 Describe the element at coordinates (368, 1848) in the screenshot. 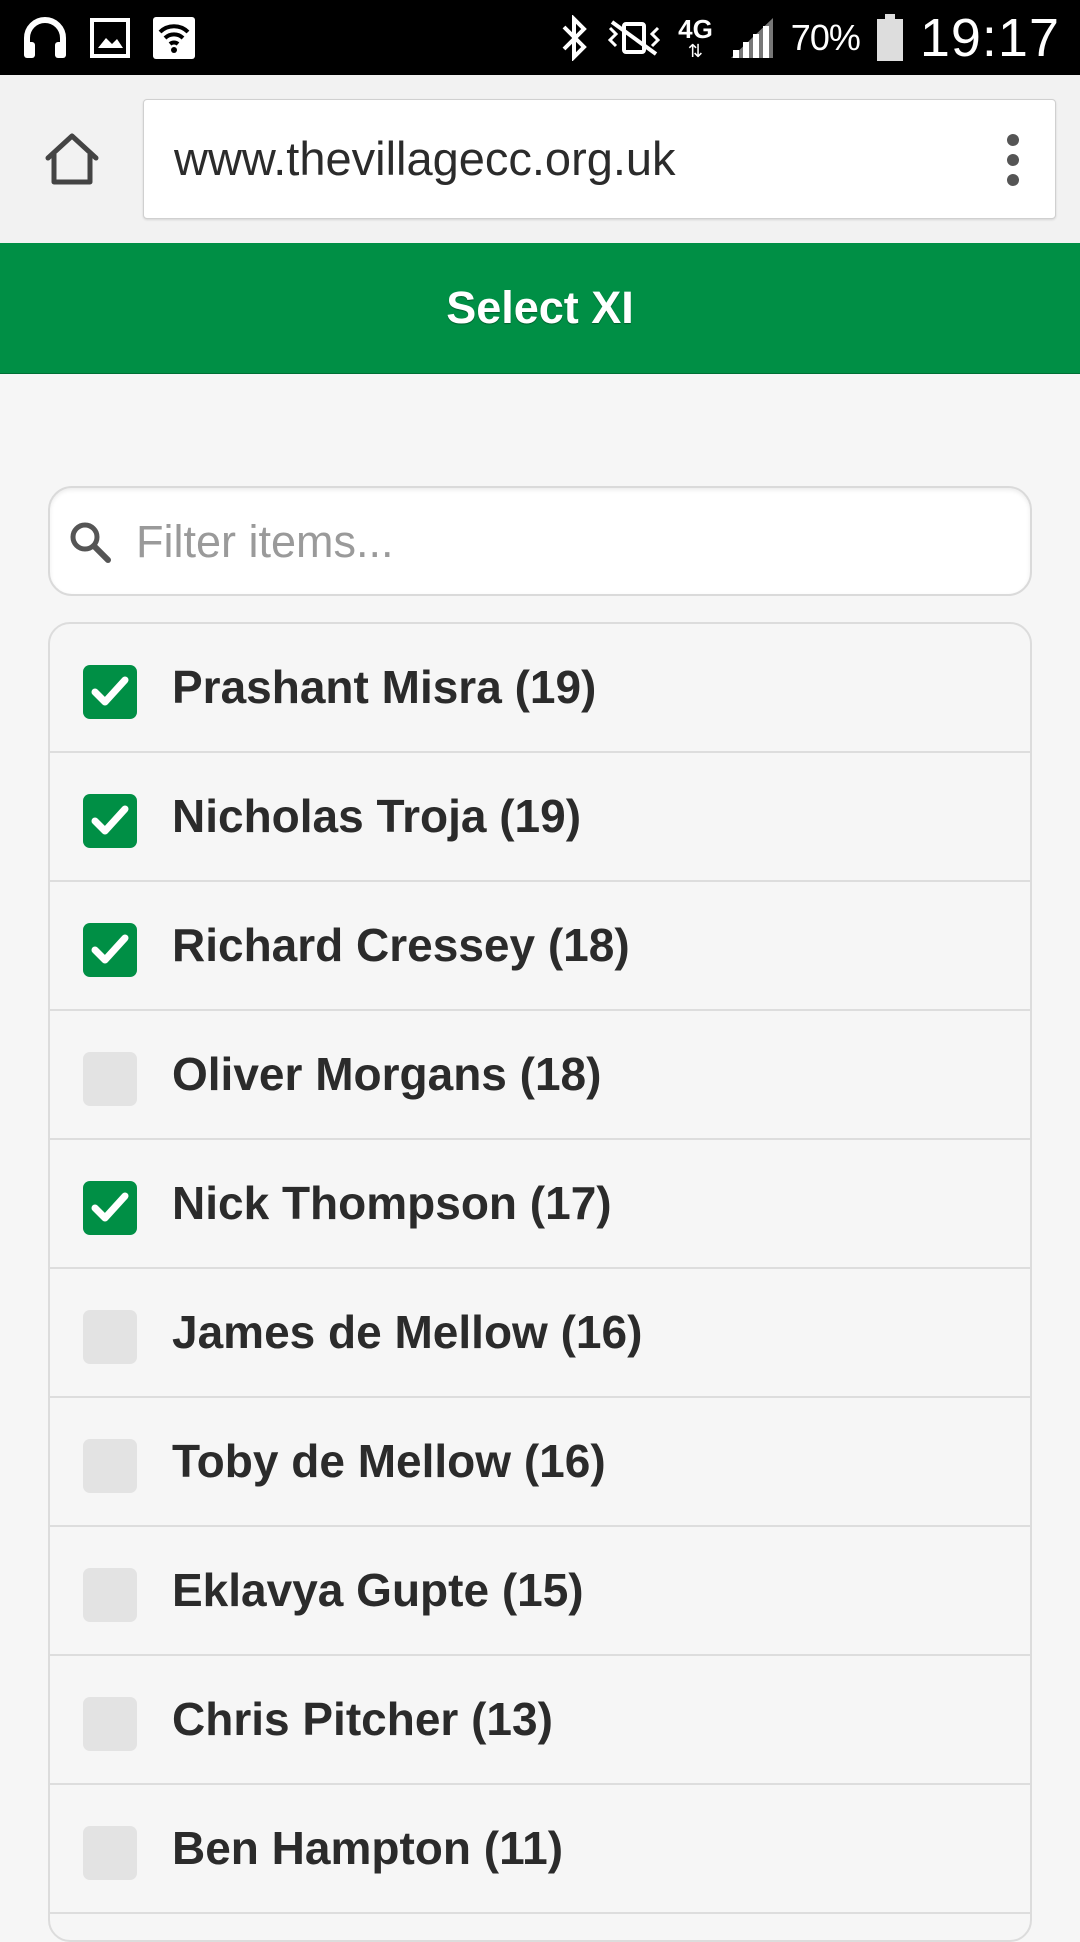

I see `player-name: Ben Hampton (11)` at that location.